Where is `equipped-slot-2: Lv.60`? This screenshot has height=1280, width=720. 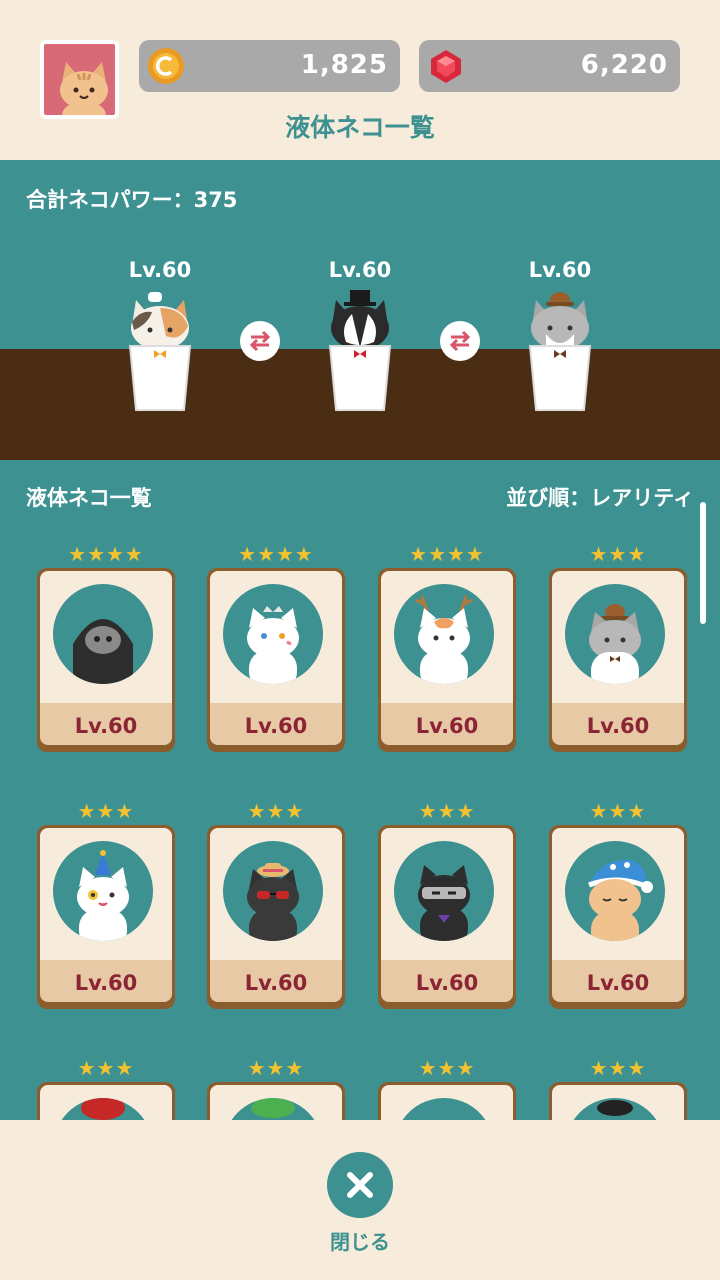 equipped-slot-2: Lv.60 is located at coordinates (360, 339).